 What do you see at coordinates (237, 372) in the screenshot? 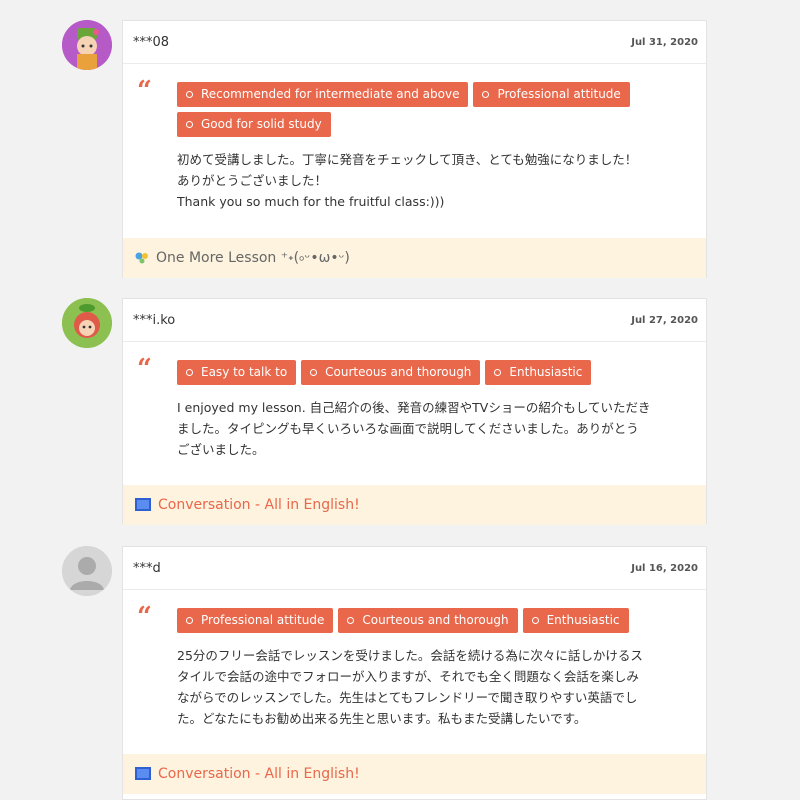
I see `review-tag: Easy to talk to` at bounding box center [237, 372].